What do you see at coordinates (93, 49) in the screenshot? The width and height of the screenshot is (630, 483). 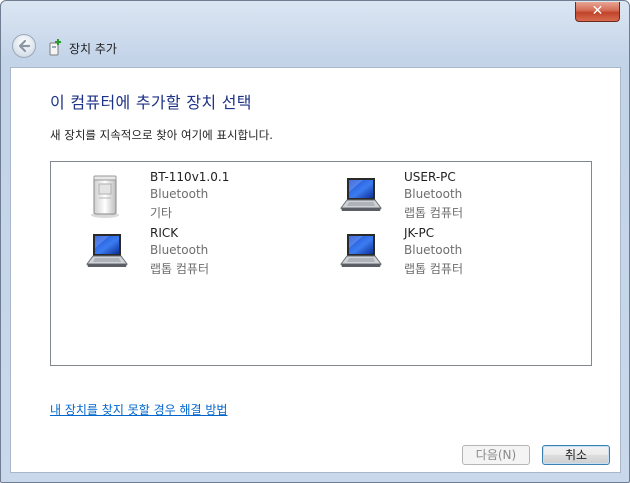 I see `window-title: 장치 추가` at bounding box center [93, 49].